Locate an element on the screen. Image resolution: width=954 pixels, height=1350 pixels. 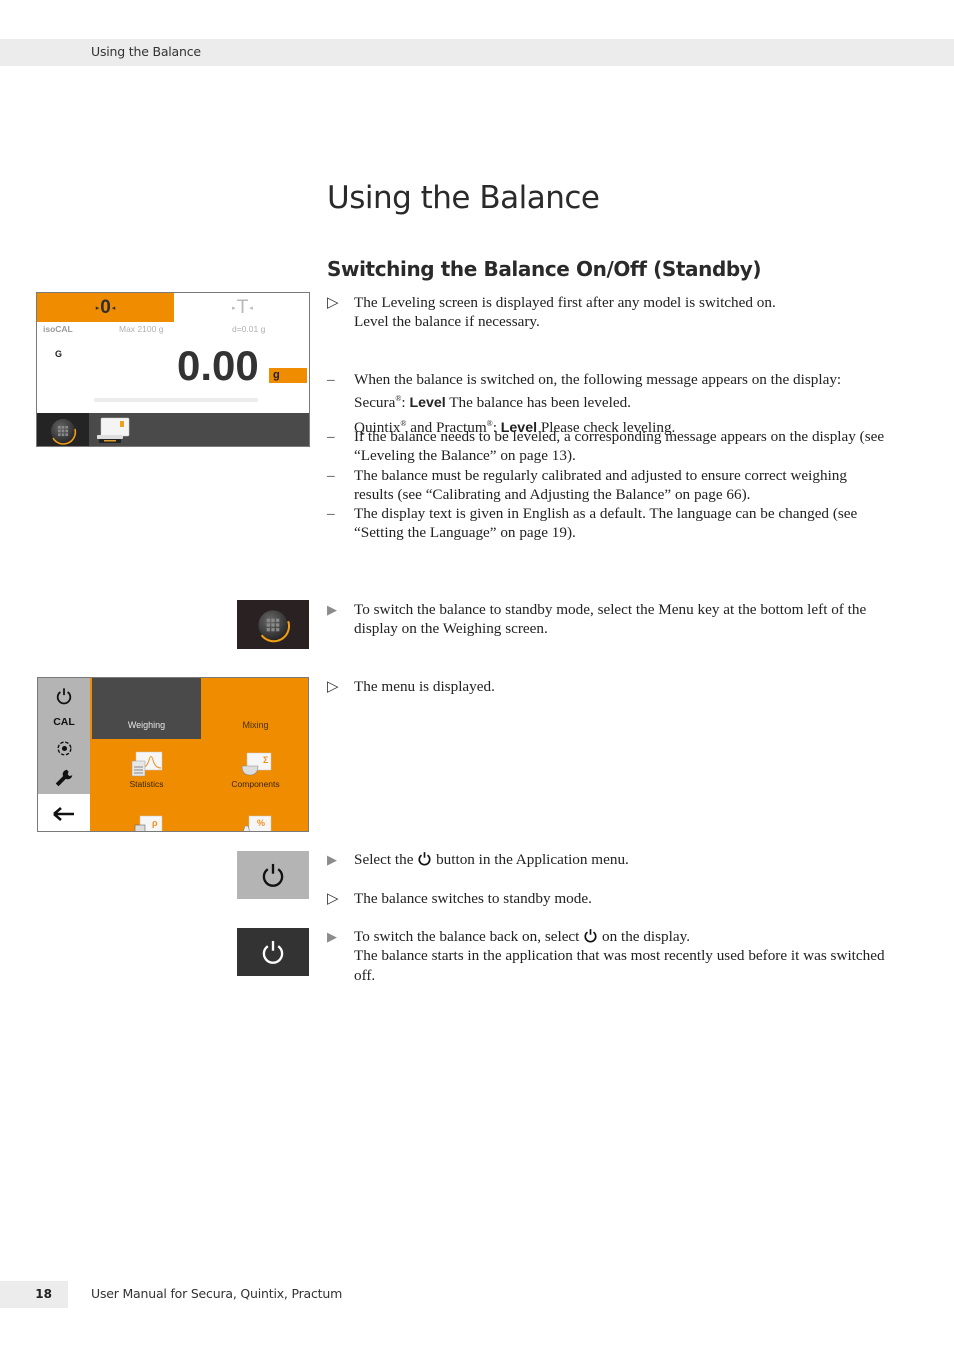
leveling-button is located at coordinates (64, 748).